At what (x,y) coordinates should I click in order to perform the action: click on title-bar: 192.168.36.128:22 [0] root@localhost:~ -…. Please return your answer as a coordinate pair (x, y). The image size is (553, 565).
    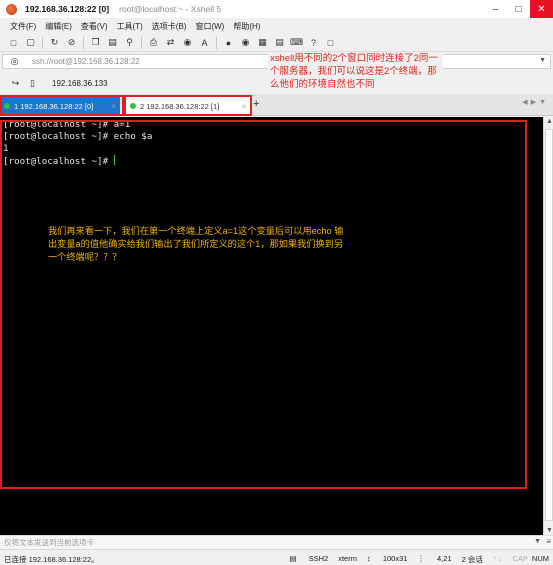
    Looking at the image, I should click on (276, 9).